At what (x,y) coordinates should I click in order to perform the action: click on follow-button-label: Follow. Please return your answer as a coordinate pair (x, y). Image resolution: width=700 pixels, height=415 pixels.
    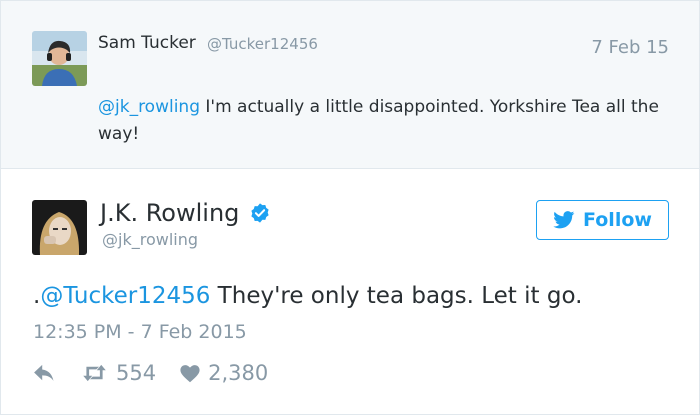
    Looking at the image, I should click on (617, 220).